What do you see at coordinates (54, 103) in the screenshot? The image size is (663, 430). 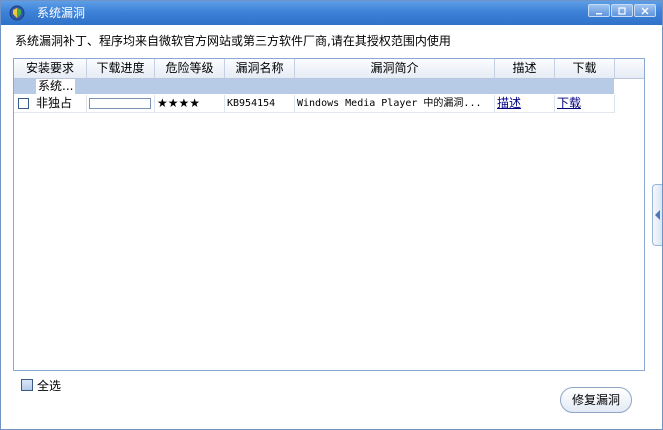 I see `requirement-label: 非独占` at bounding box center [54, 103].